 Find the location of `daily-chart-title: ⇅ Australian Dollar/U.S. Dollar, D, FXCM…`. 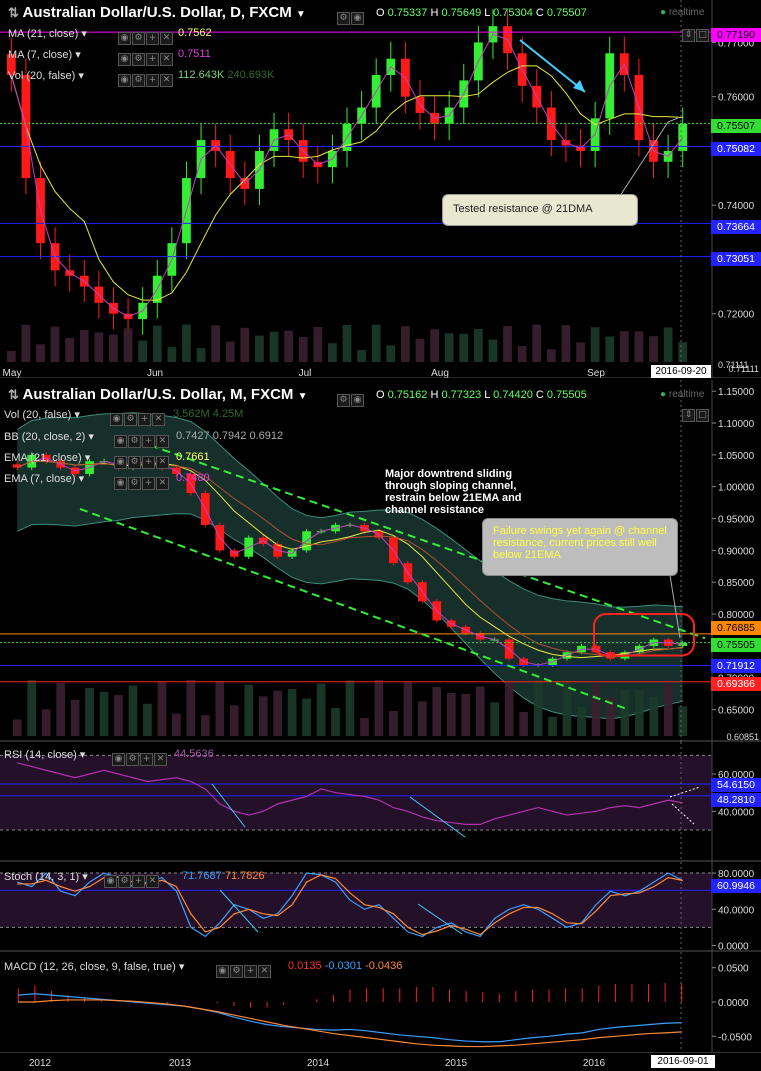

daily-chart-title: ⇅ Australian Dollar/U.S. Dollar, D, FXCM… is located at coordinates (157, 12).